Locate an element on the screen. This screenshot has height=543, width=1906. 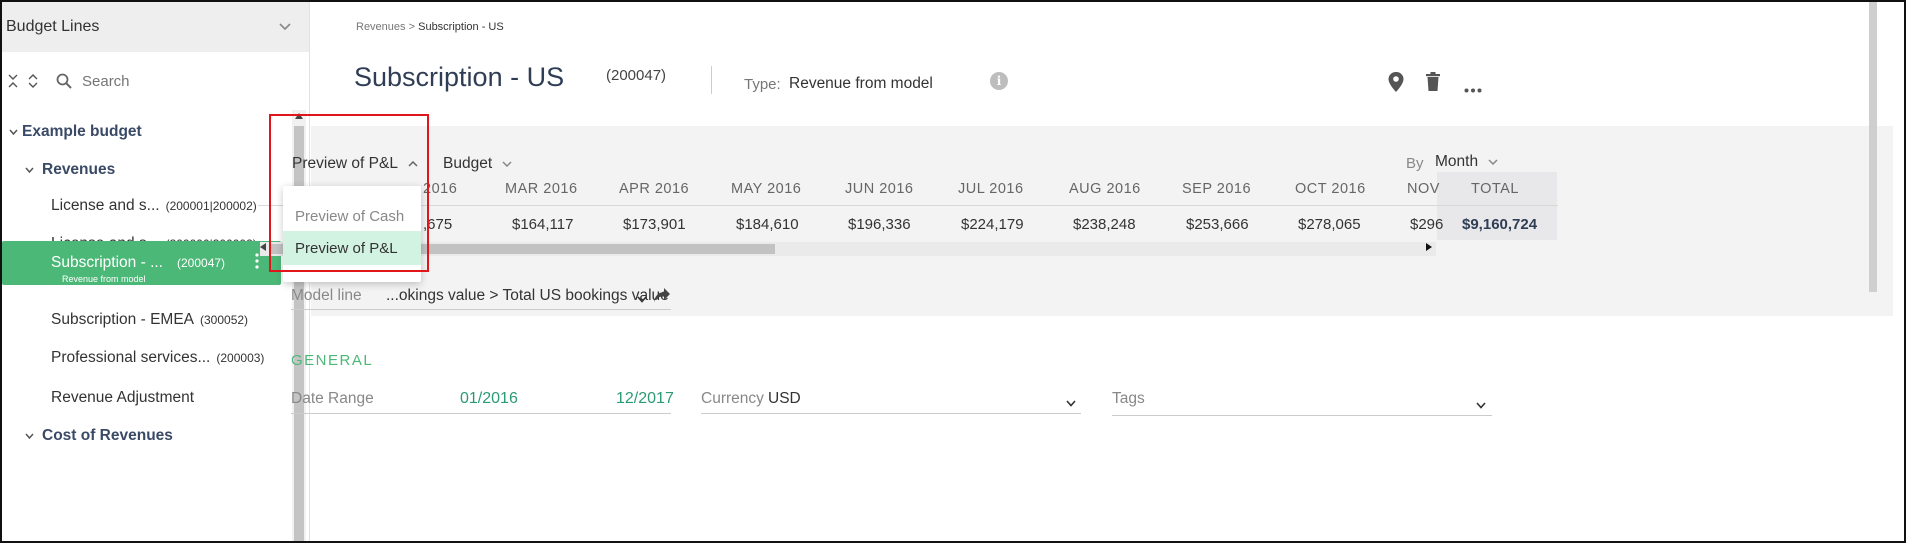
share-arrow-icon is located at coordinates (662, 296).